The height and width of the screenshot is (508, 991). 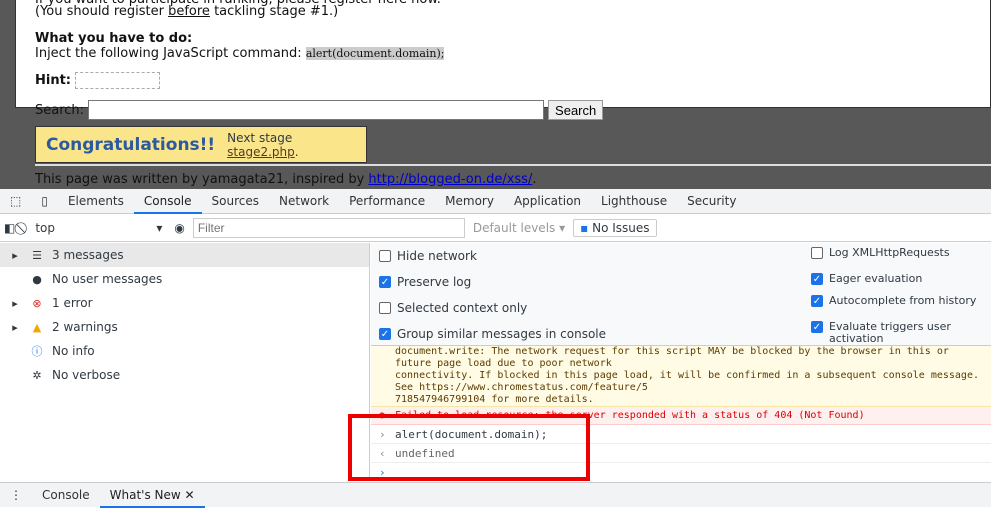 What do you see at coordinates (190, 495) in the screenshot?
I see `close-icon: ✕` at bounding box center [190, 495].